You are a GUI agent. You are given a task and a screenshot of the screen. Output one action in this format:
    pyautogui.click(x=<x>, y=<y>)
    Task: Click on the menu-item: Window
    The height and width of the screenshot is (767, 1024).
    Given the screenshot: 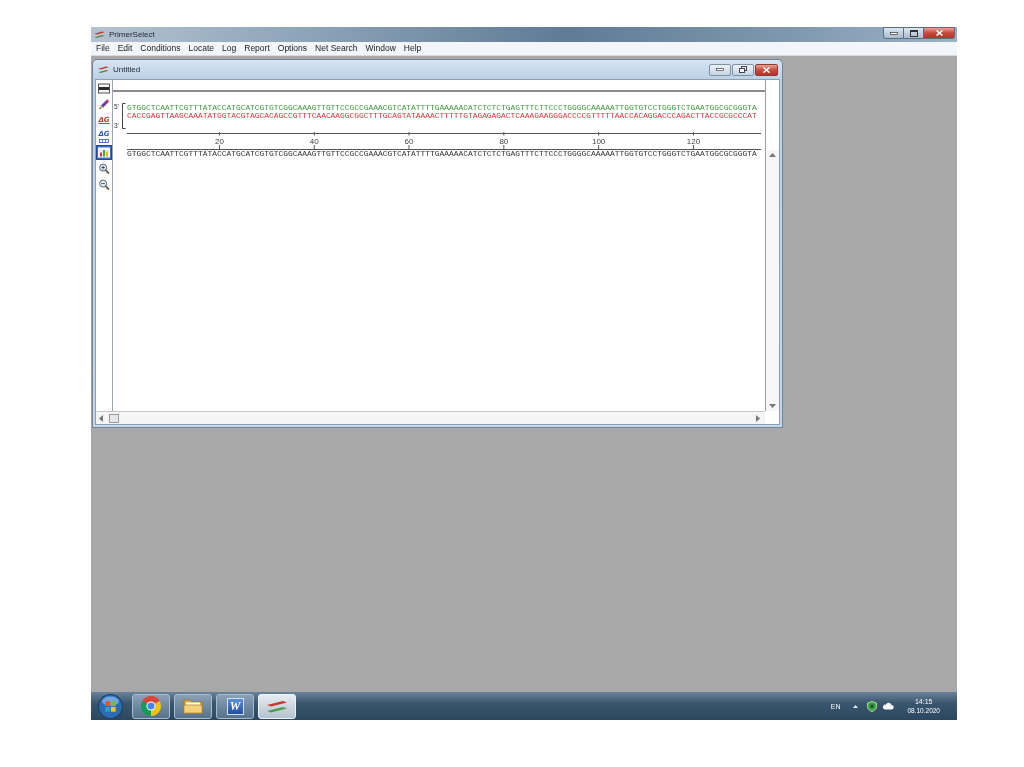 What is the action you would take?
    pyautogui.click(x=380, y=48)
    